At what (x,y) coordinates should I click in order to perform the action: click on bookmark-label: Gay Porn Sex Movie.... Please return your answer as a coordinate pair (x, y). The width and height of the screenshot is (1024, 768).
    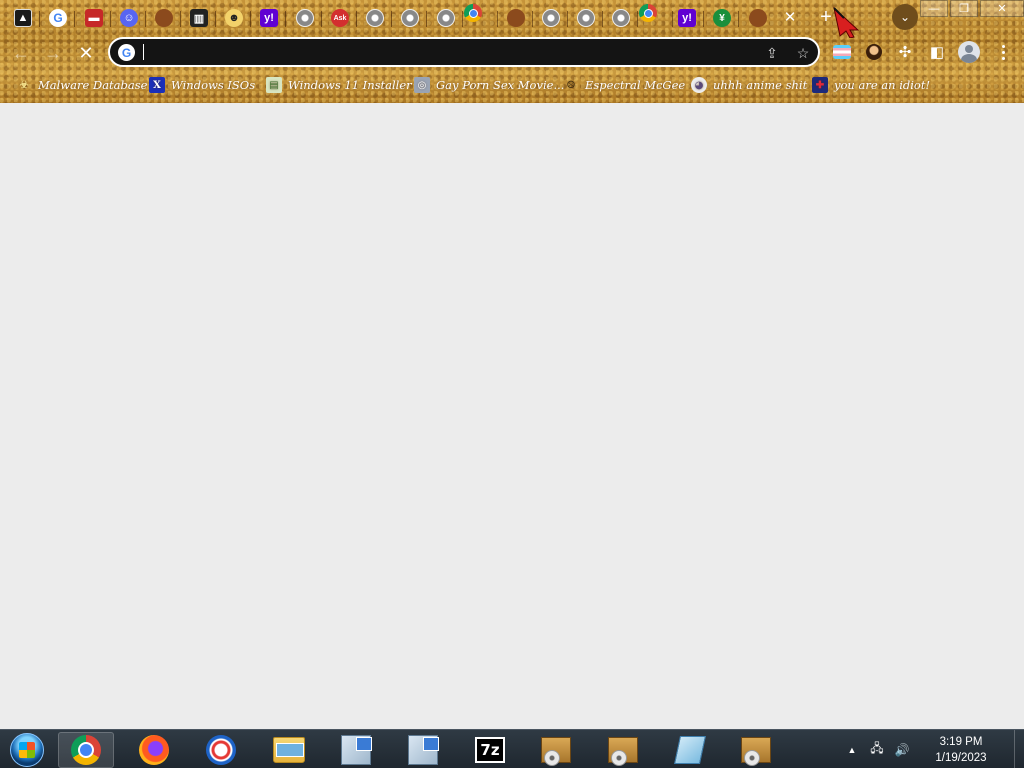
    Looking at the image, I should click on (500, 85).